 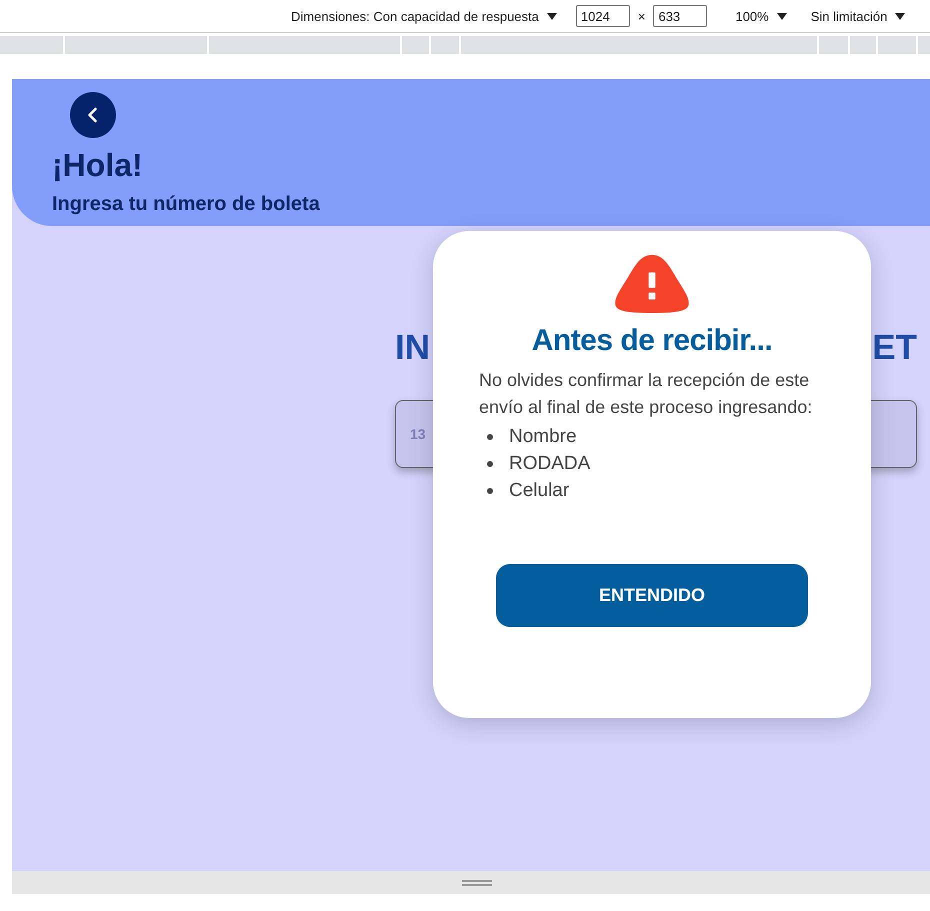 I want to click on greeting-title: ¡Hola!, so click(x=98, y=165).